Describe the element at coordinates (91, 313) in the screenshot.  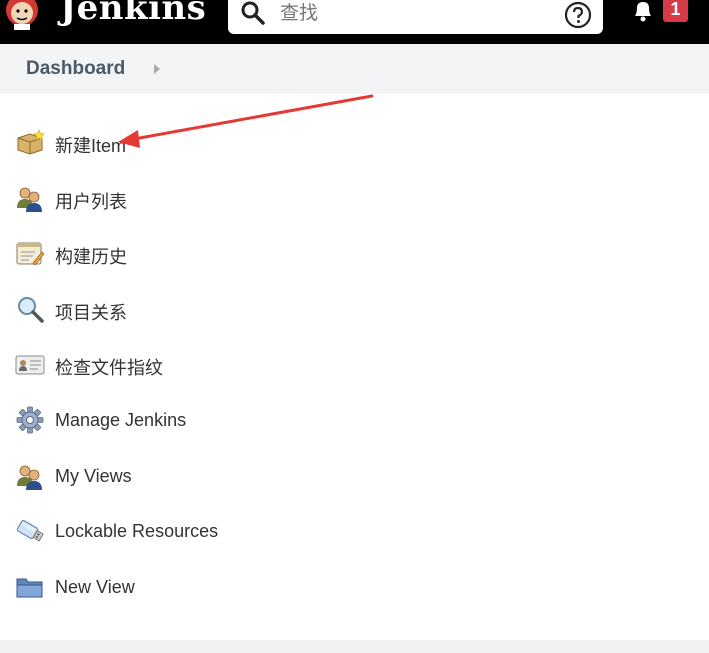
I see `menu-item-label: 项目关系` at that location.